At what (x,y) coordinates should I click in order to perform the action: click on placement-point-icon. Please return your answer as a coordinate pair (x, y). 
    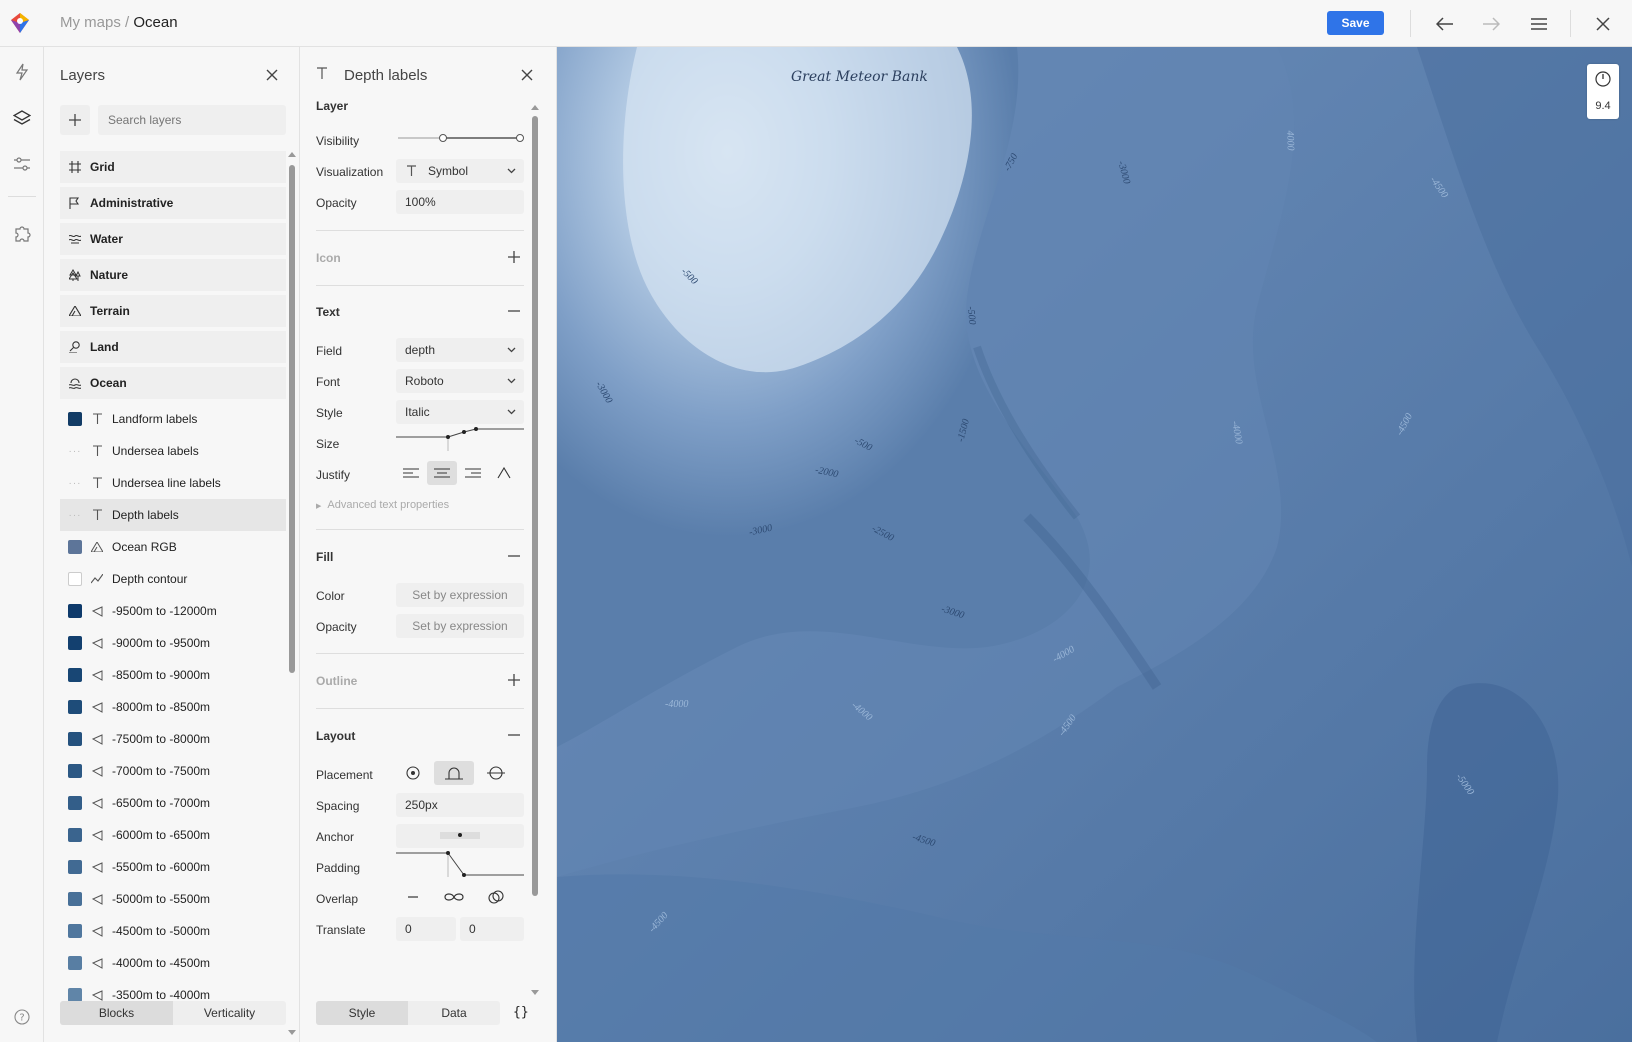
    Looking at the image, I should click on (413, 773).